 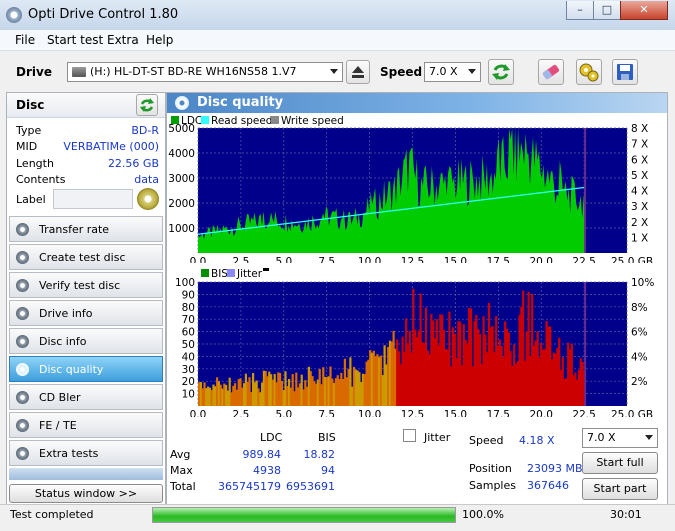 I want to click on bis-y-ticks: 102030405060708090100, so click(x=185, y=339).